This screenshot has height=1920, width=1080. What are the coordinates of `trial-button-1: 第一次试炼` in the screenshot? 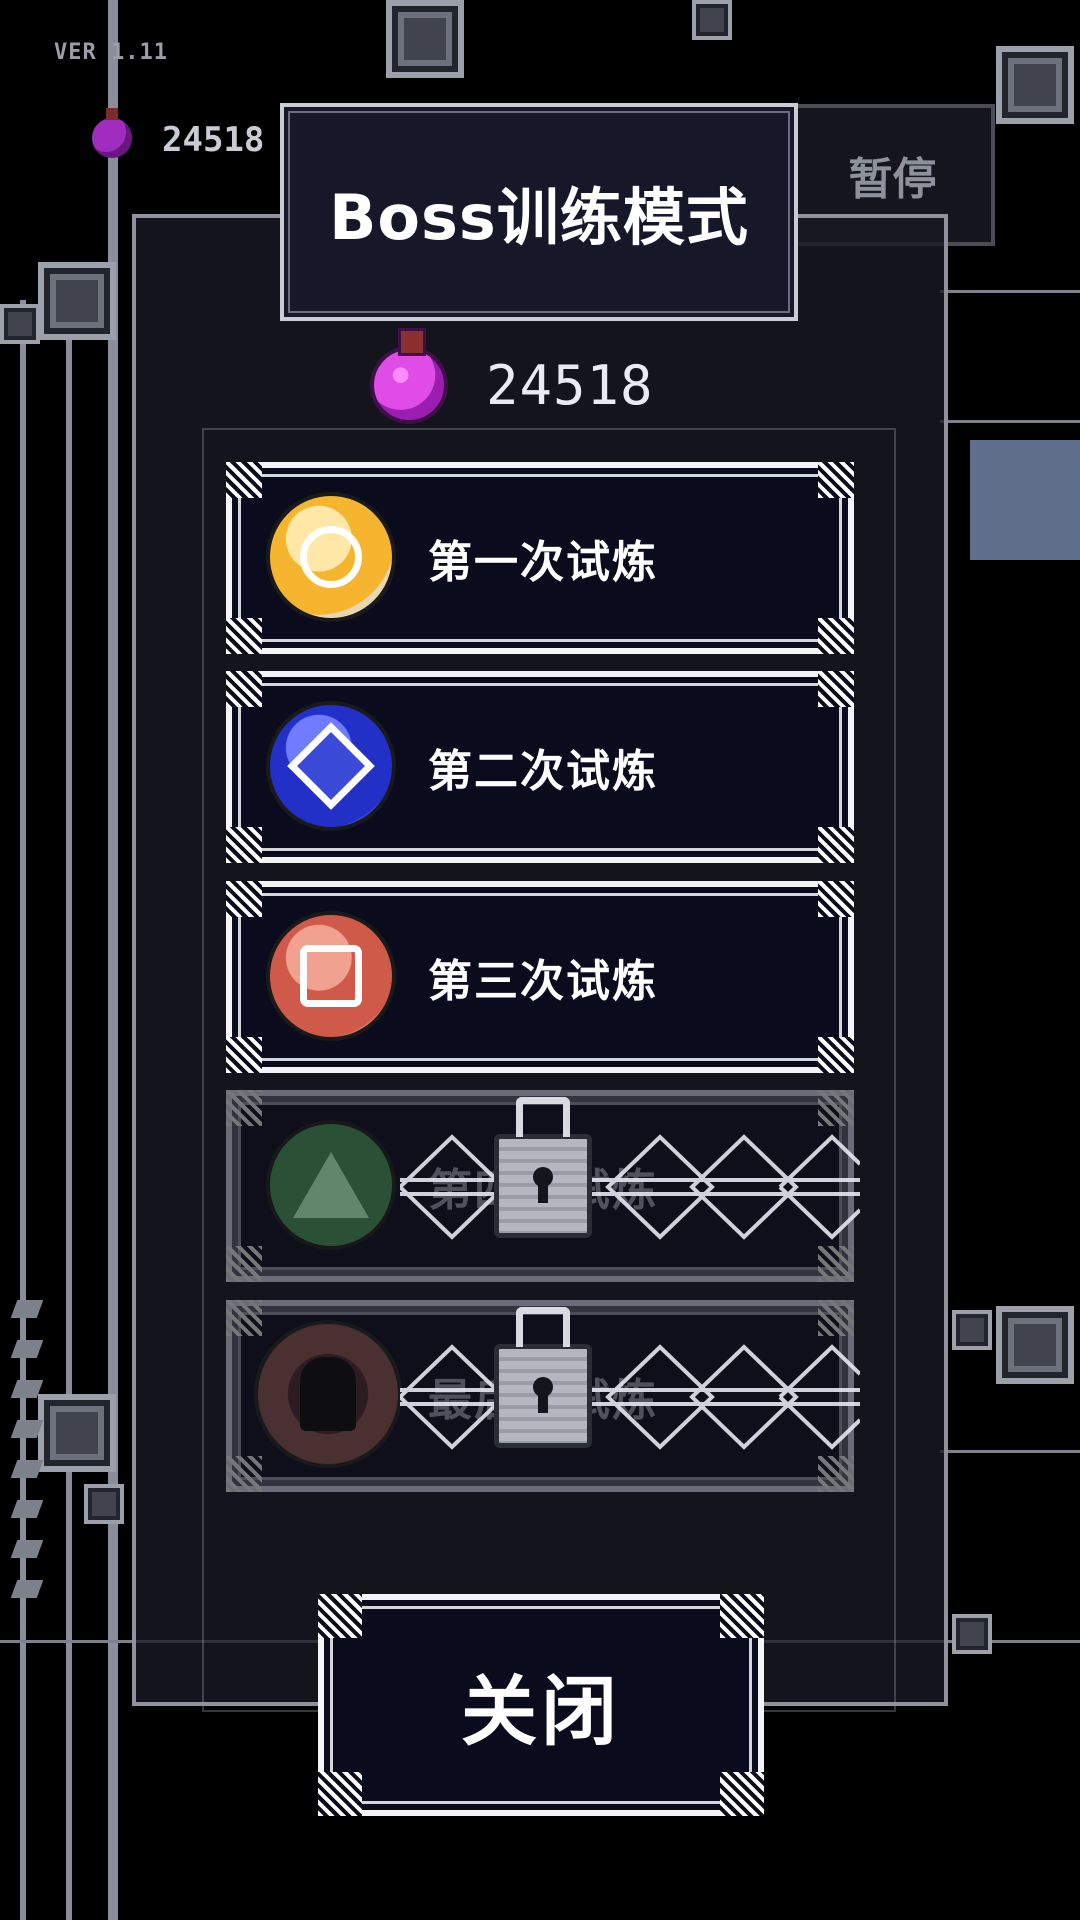 It's located at (540, 558).